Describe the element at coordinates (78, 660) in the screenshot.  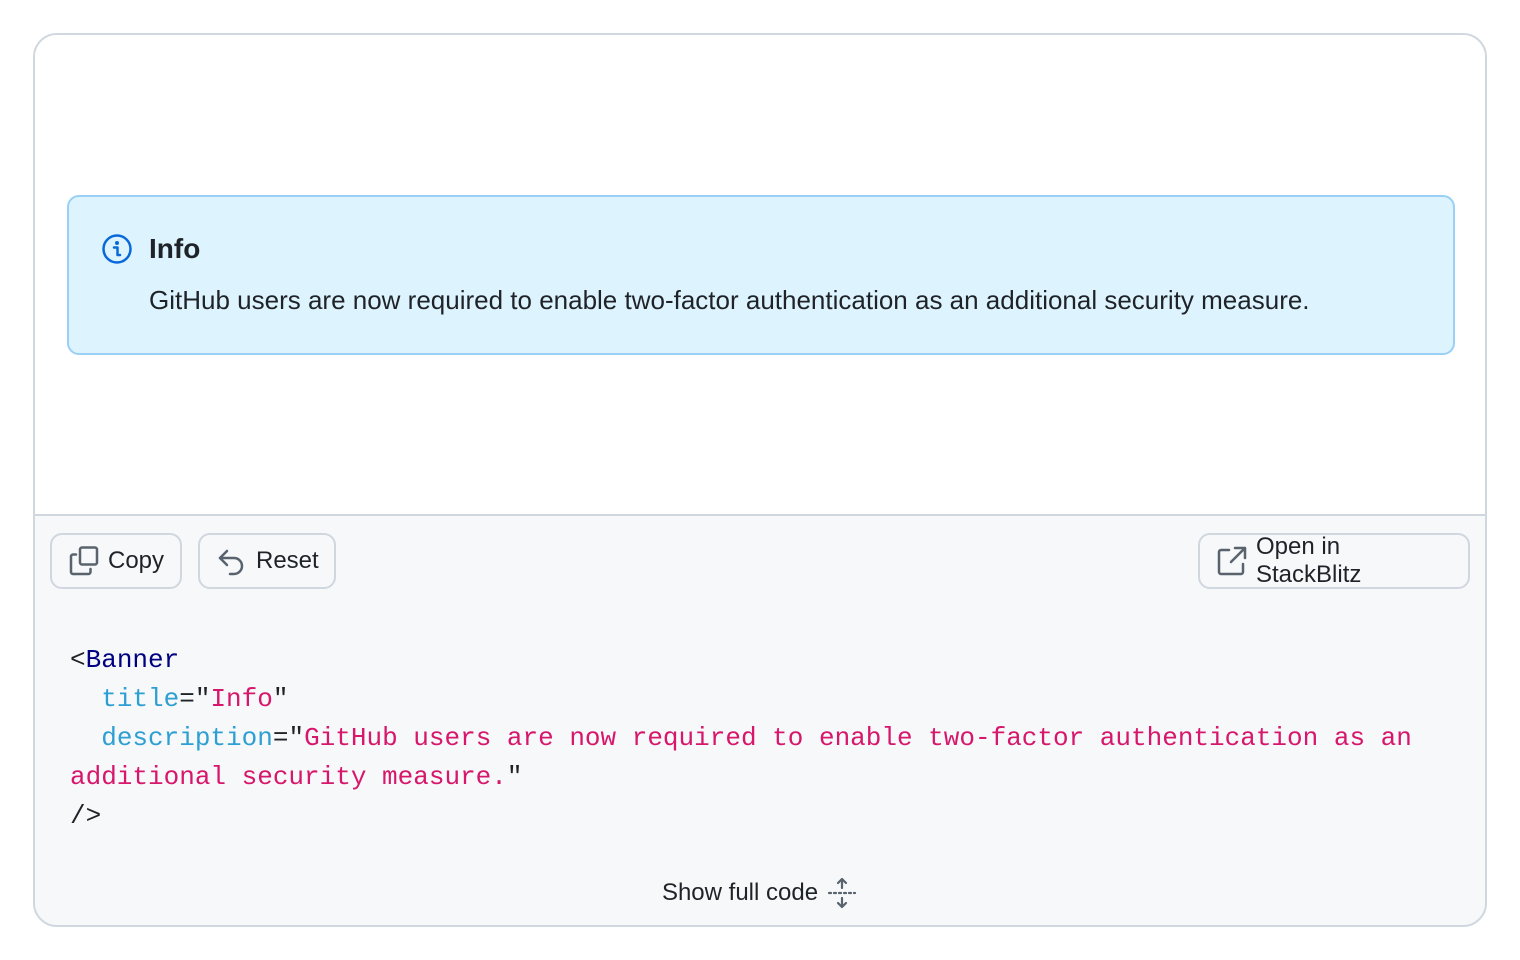
I see `code-open-bracket: <` at that location.